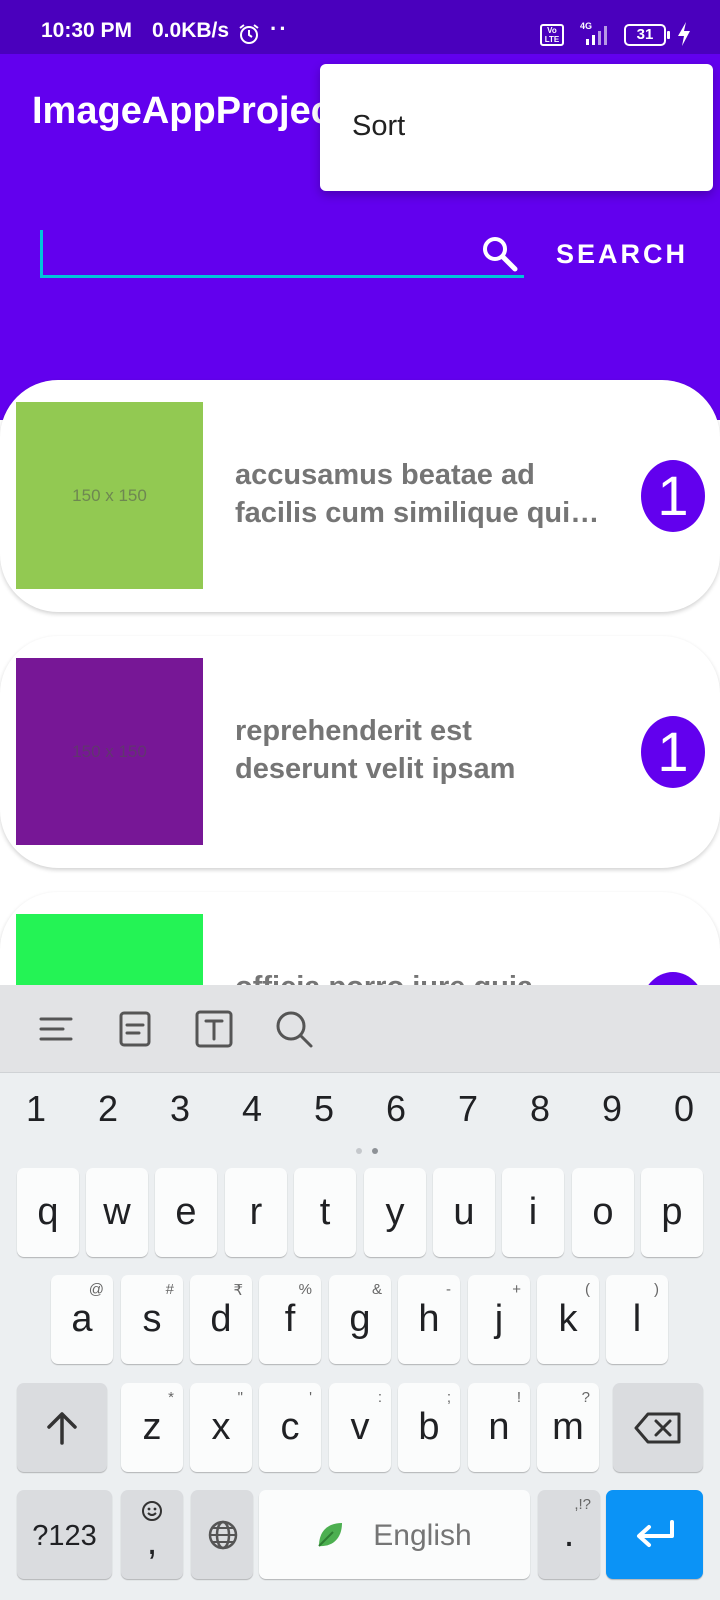 This screenshot has height=1600, width=720. What do you see at coordinates (152, 1319) in the screenshot?
I see `key-s: # s` at bounding box center [152, 1319].